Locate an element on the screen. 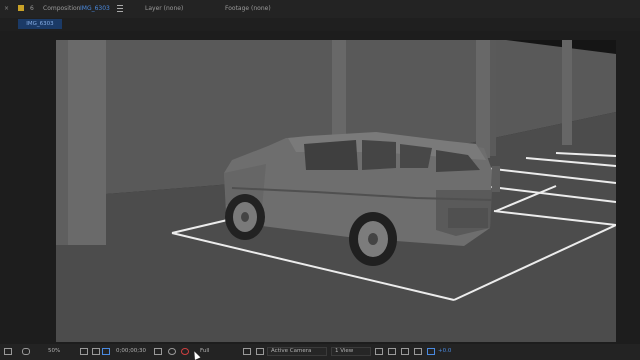  footage-tab: Footage (none) is located at coordinates (248, 8).